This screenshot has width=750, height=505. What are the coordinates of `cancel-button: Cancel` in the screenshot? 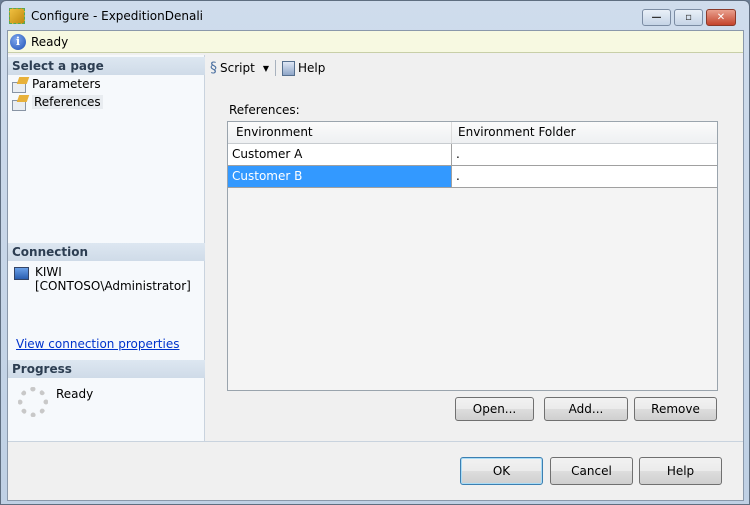 It's located at (591, 471).